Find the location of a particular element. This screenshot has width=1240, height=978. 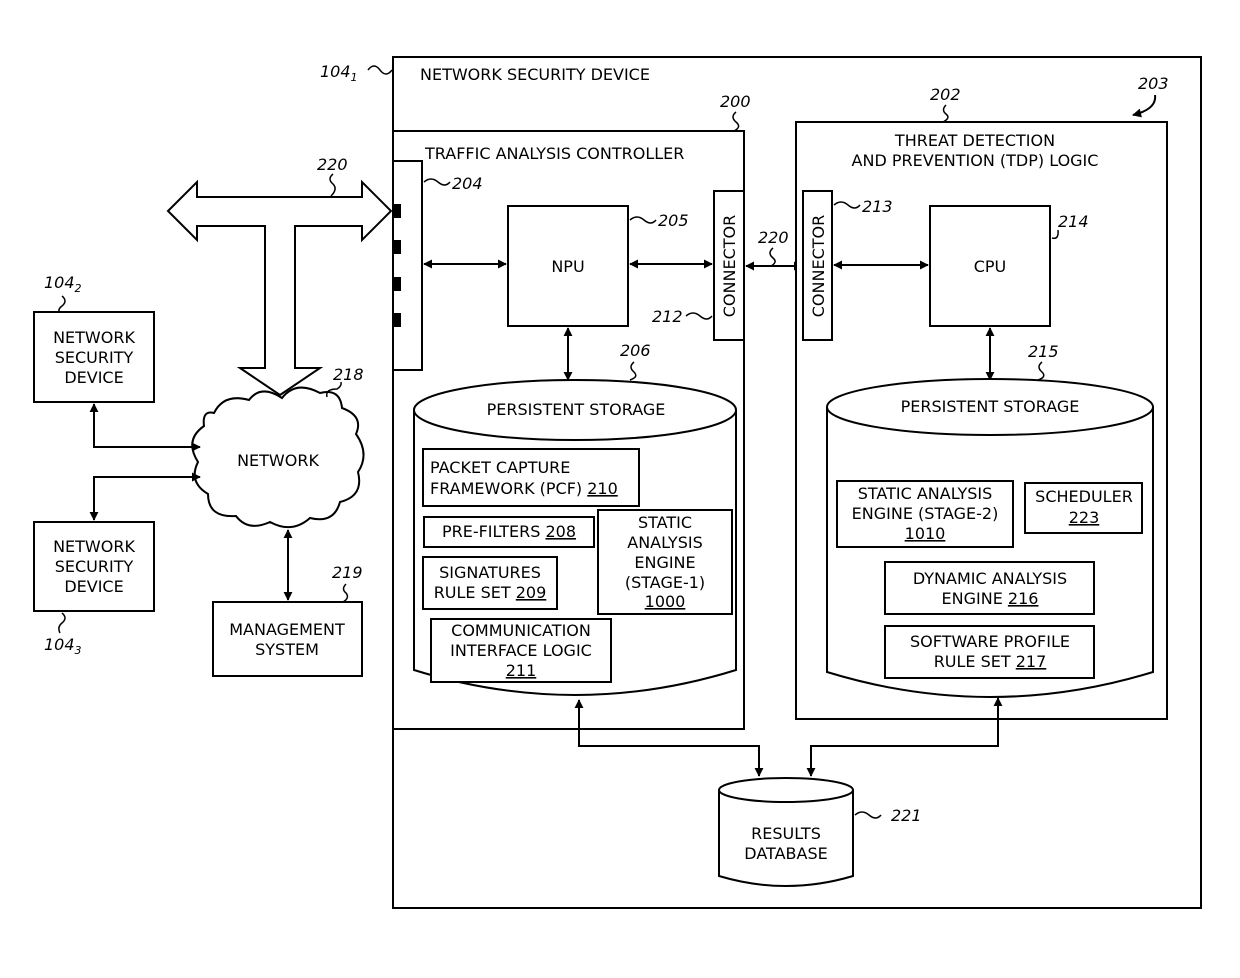

tdp-line1: THREAT DETECTION is located at coordinates (974, 140).